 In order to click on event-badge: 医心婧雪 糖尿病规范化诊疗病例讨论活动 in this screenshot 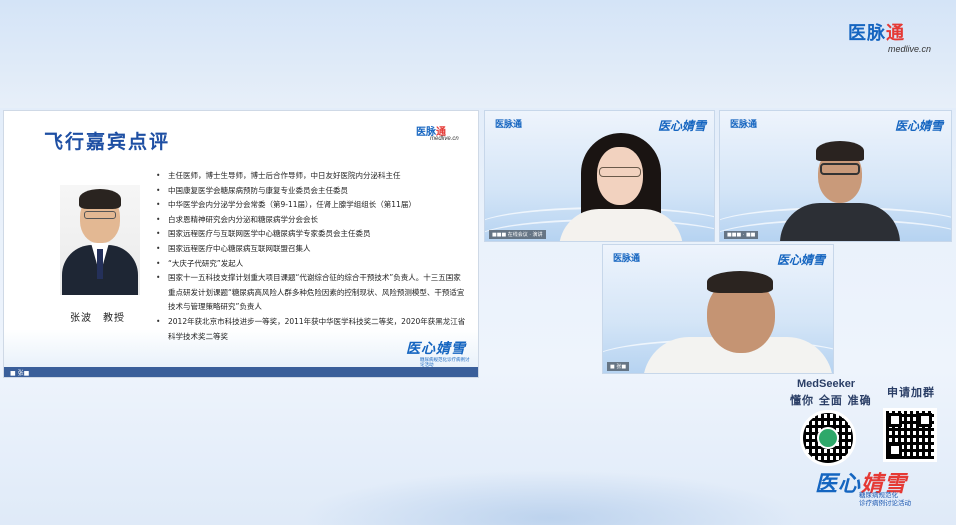, I will do `click(438, 354)`.